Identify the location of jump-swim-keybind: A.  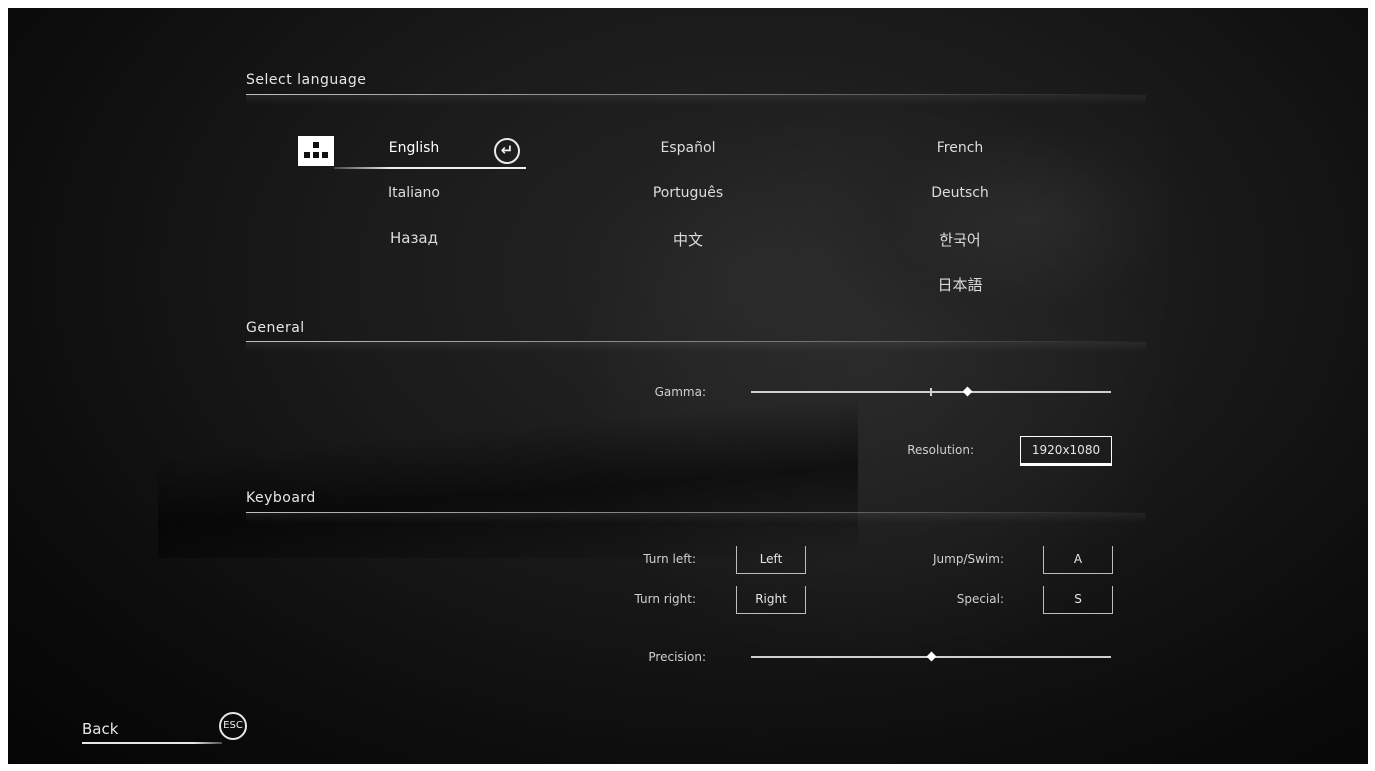
(1078, 560).